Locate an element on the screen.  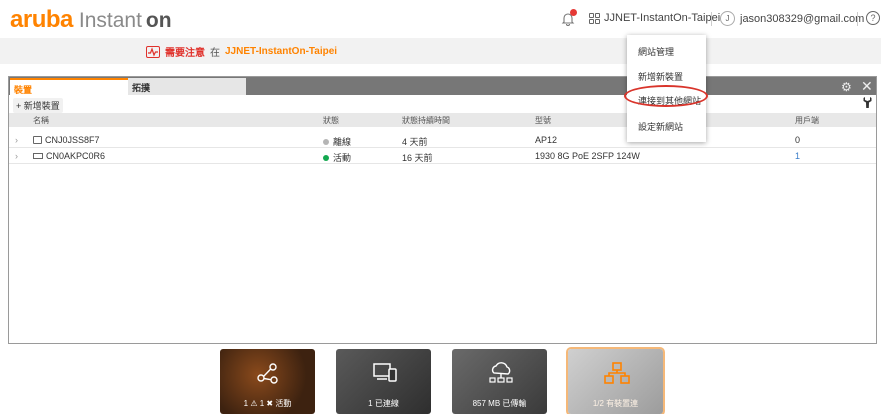
close-icon: ✕ is located at coordinates (867, 86).